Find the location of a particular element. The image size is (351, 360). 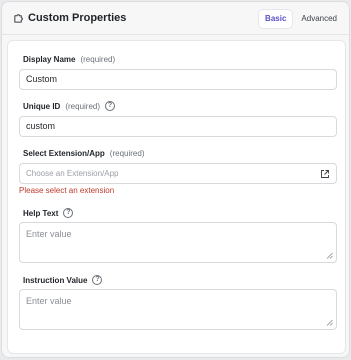

puzzle-icon is located at coordinates (18, 18).